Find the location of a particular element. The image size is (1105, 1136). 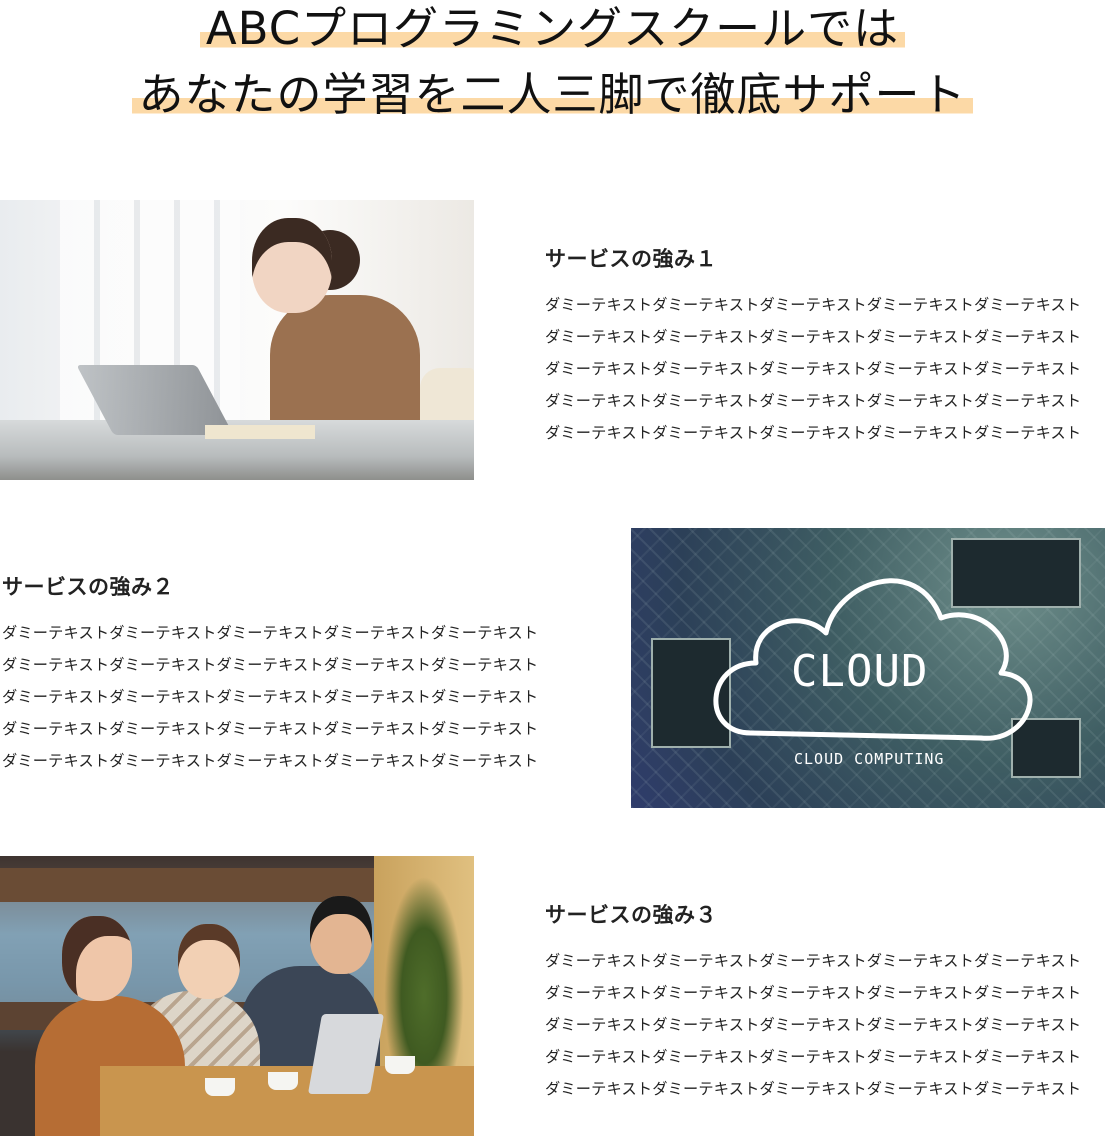

heading-line-1-text: ABCプログラミングスクールでは is located at coordinates (552, 28).